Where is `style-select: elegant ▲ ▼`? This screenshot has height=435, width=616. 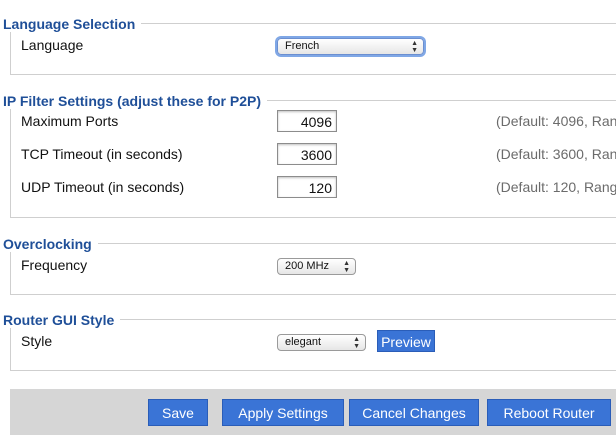
style-select: elegant ▲ ▼ is located at coordinates (321, 342).